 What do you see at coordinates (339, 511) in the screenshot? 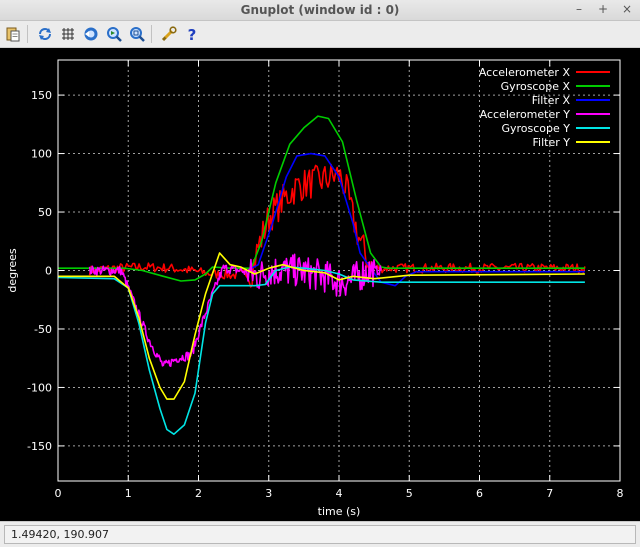
I see `x-axis-label: time (s)` at bounding box center [339, 511].